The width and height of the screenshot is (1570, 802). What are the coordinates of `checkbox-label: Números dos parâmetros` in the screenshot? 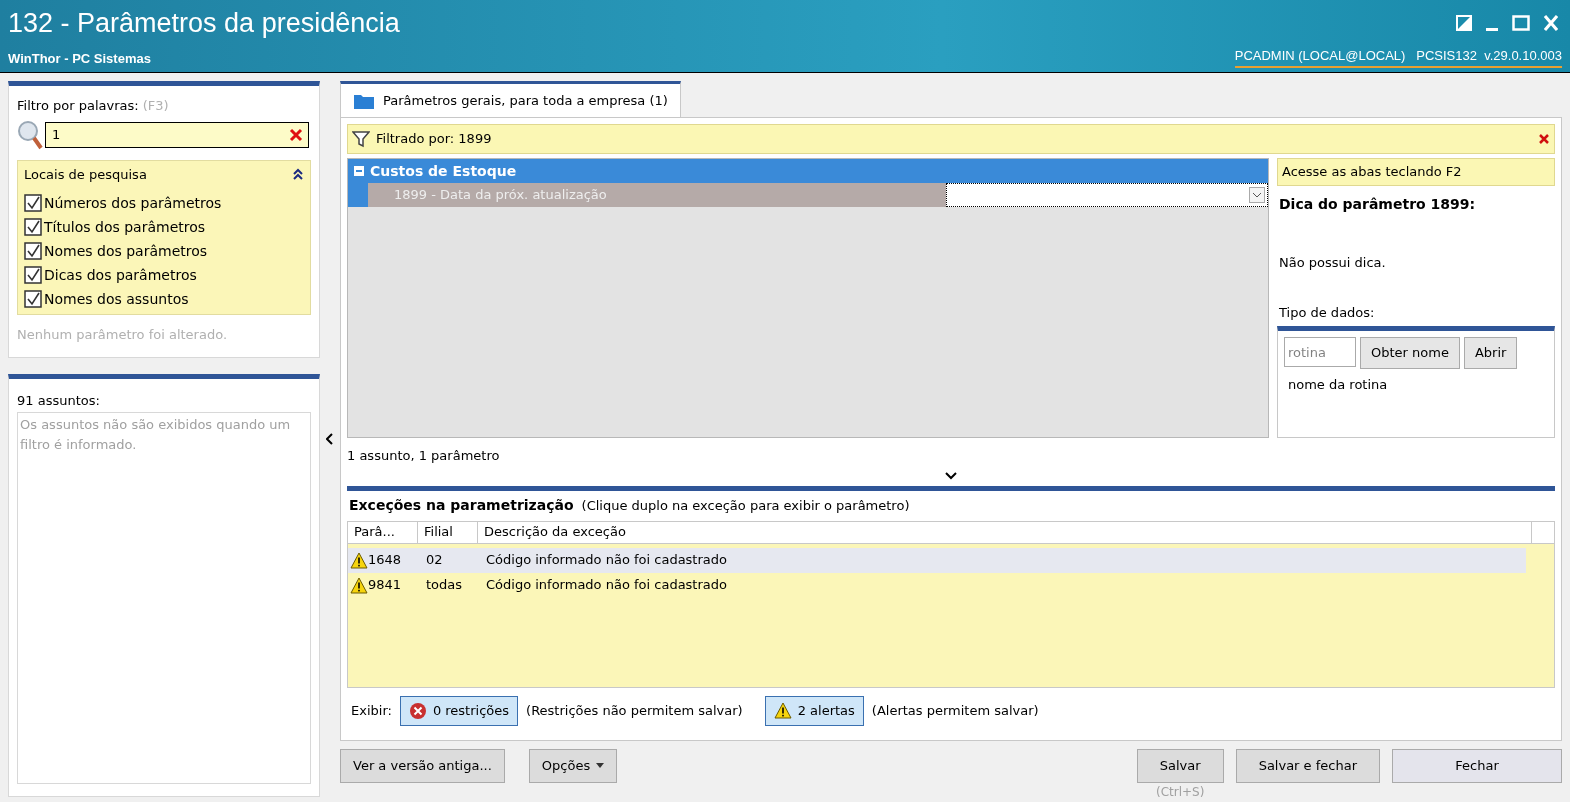 It's located at (133, 203).